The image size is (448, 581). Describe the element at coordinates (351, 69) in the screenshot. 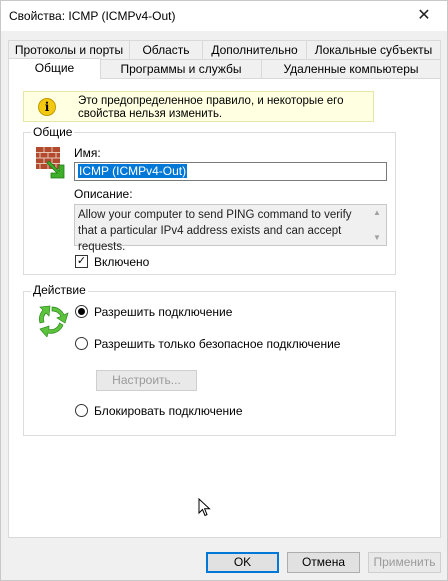

I see `tab-remote-computers: Удаленные компьютеры` at that location.